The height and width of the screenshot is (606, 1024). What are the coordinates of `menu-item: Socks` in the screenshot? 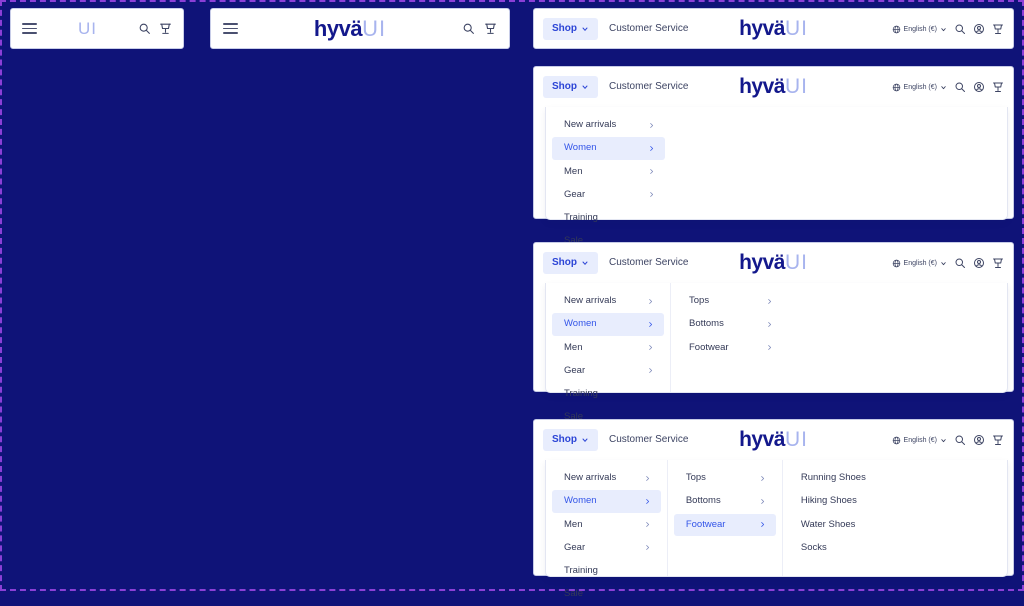 It's located at (895, 548).